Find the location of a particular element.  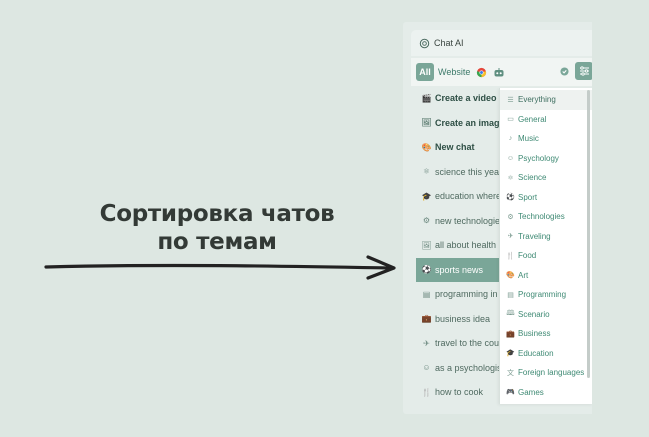

dropdown-scrollbar is located at coordinates (588, 234).